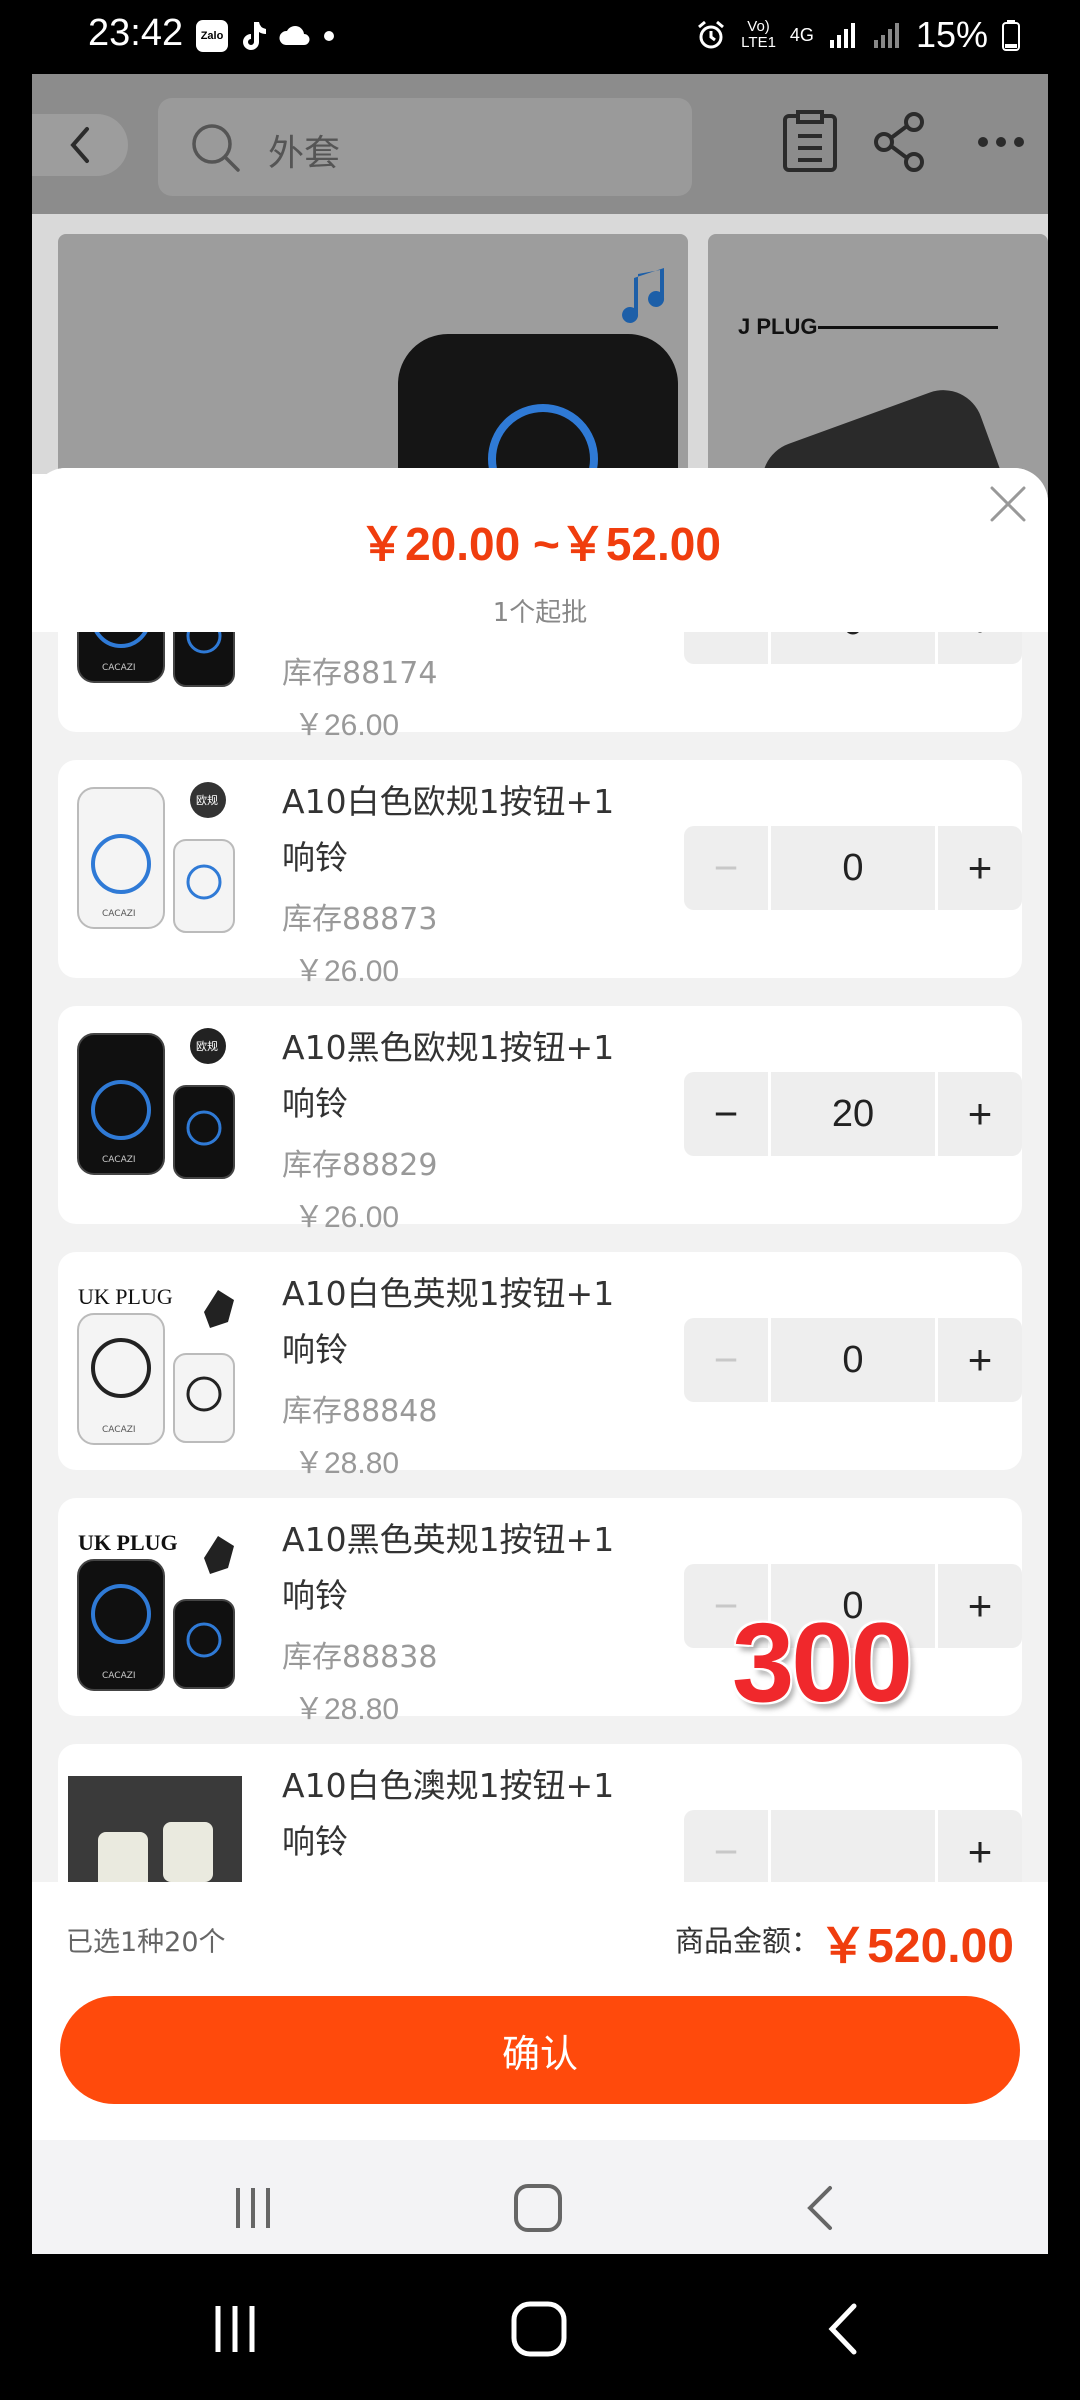  I want to click on amount-label: 商品金额：, so click(747, 1941).